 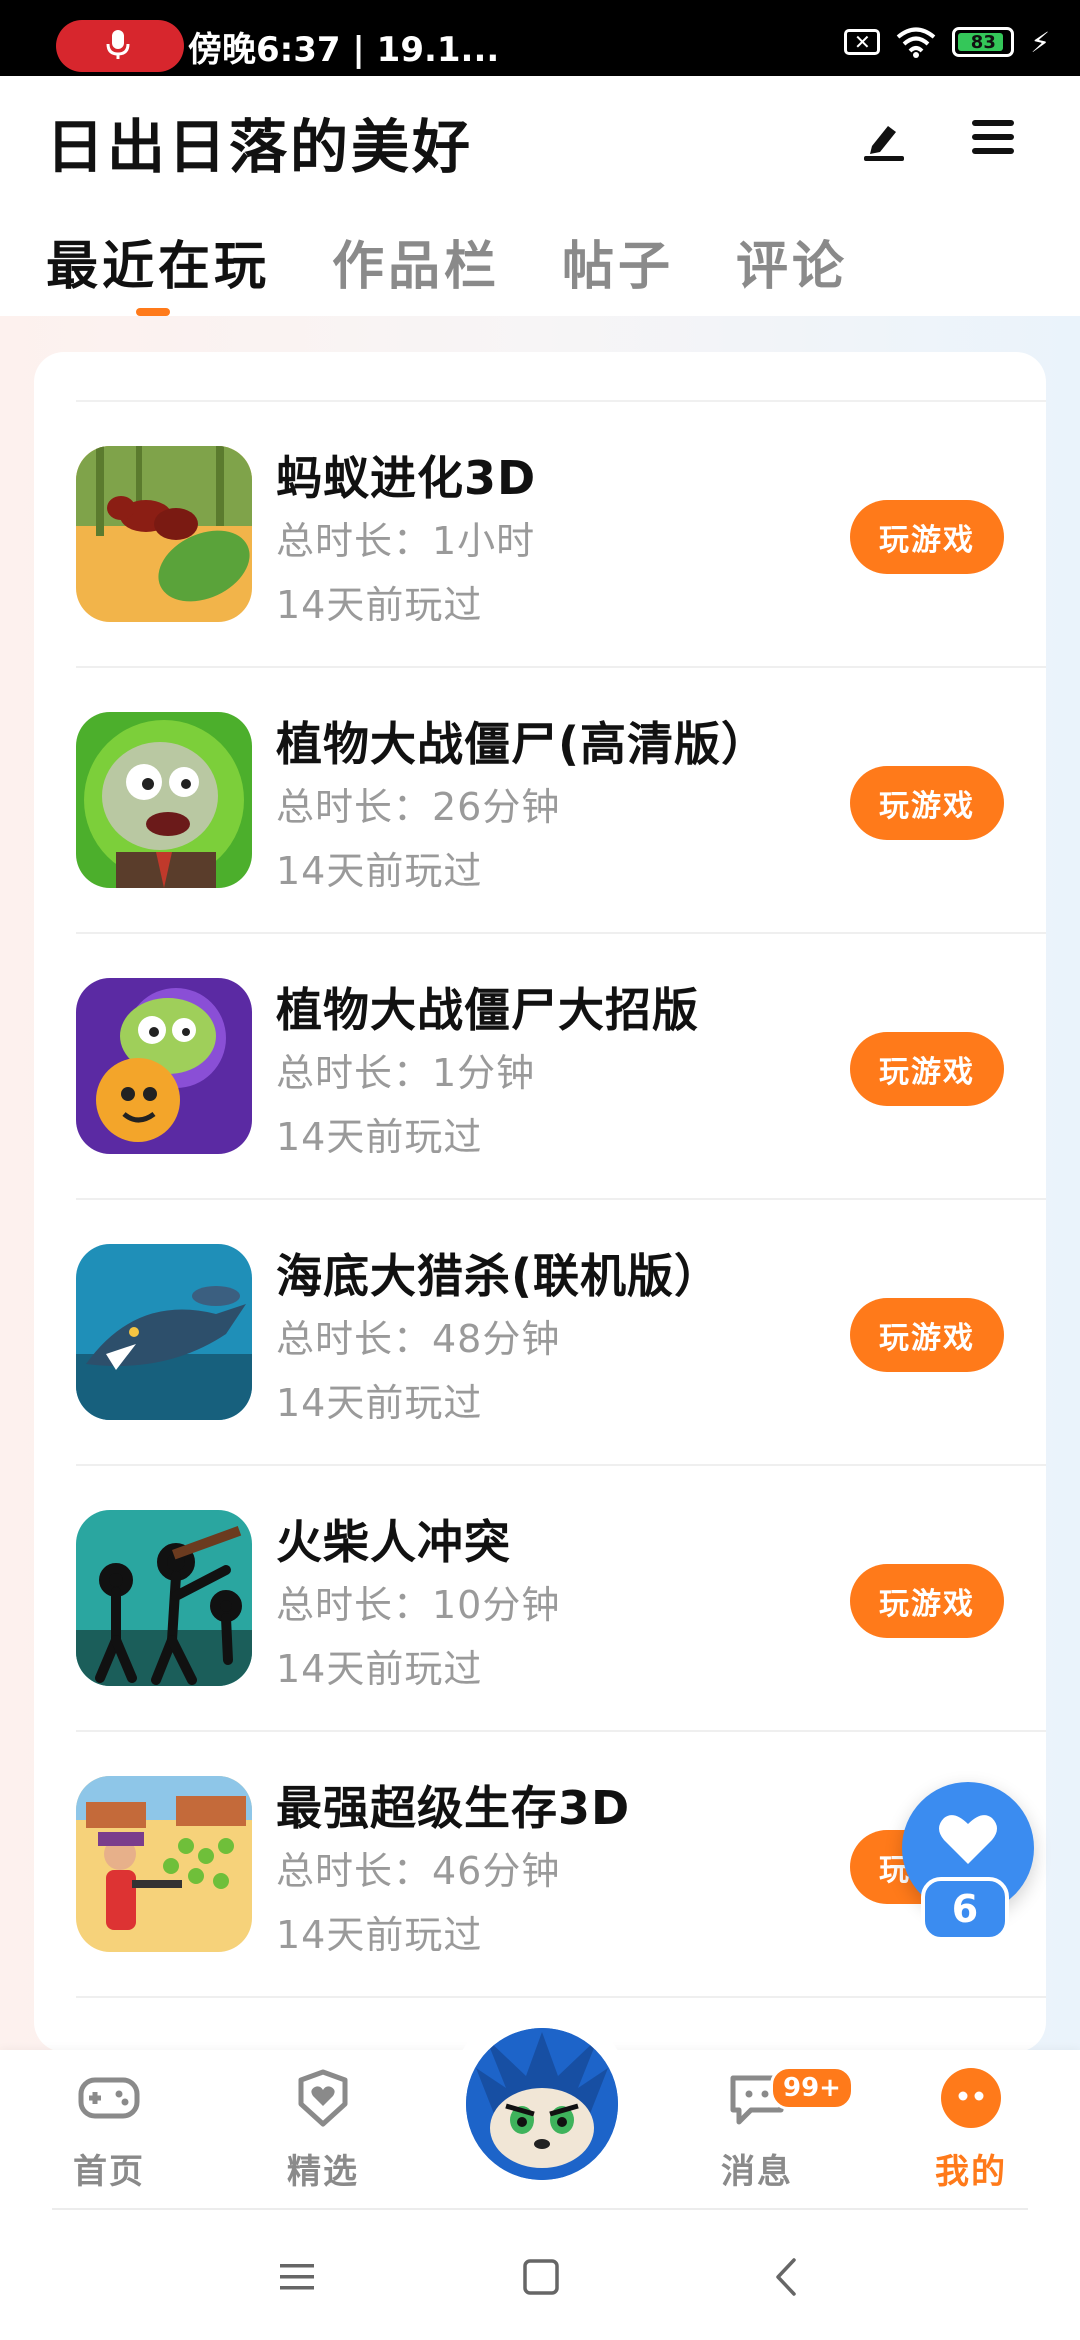 What do you see at coordinates (406, 541) in the screenshot?
I see `game-duration: 总时长：1小时` at bounding box center [406, 541].